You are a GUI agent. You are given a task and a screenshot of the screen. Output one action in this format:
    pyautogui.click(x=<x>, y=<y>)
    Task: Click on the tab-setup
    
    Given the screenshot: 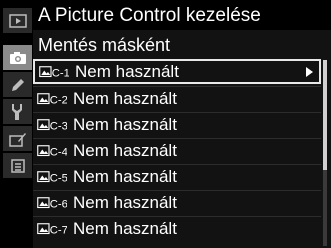 What is the action you would take?
    pyautogui.click(x=17, y=112)
    